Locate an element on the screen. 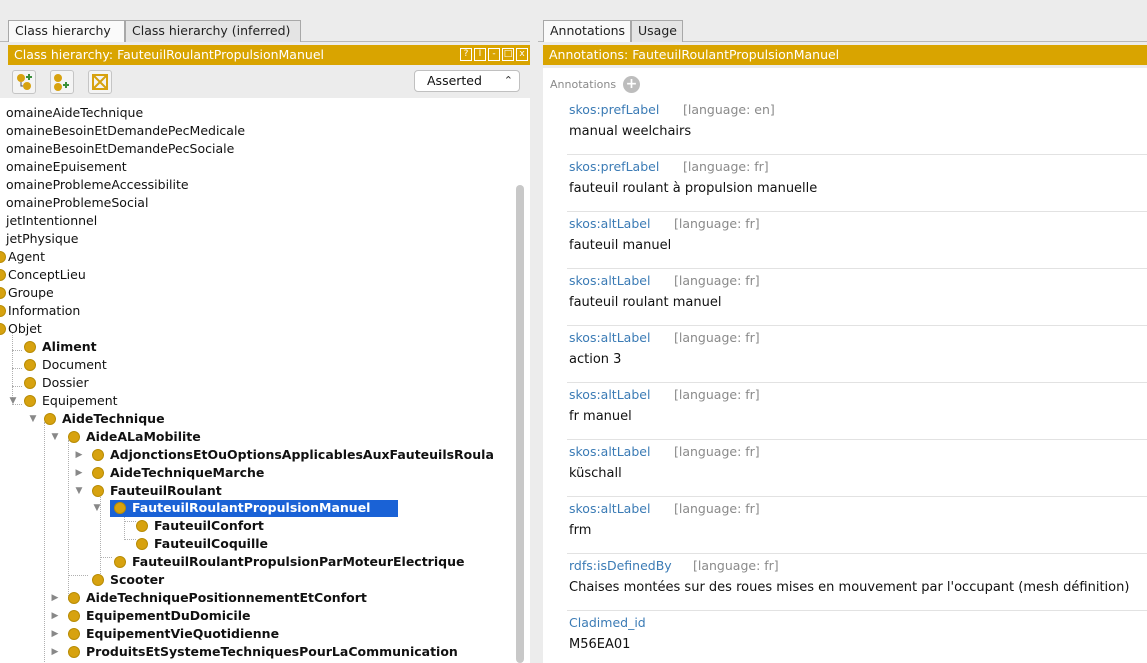  add-subclass-icon is located at coordinates (24, 82).